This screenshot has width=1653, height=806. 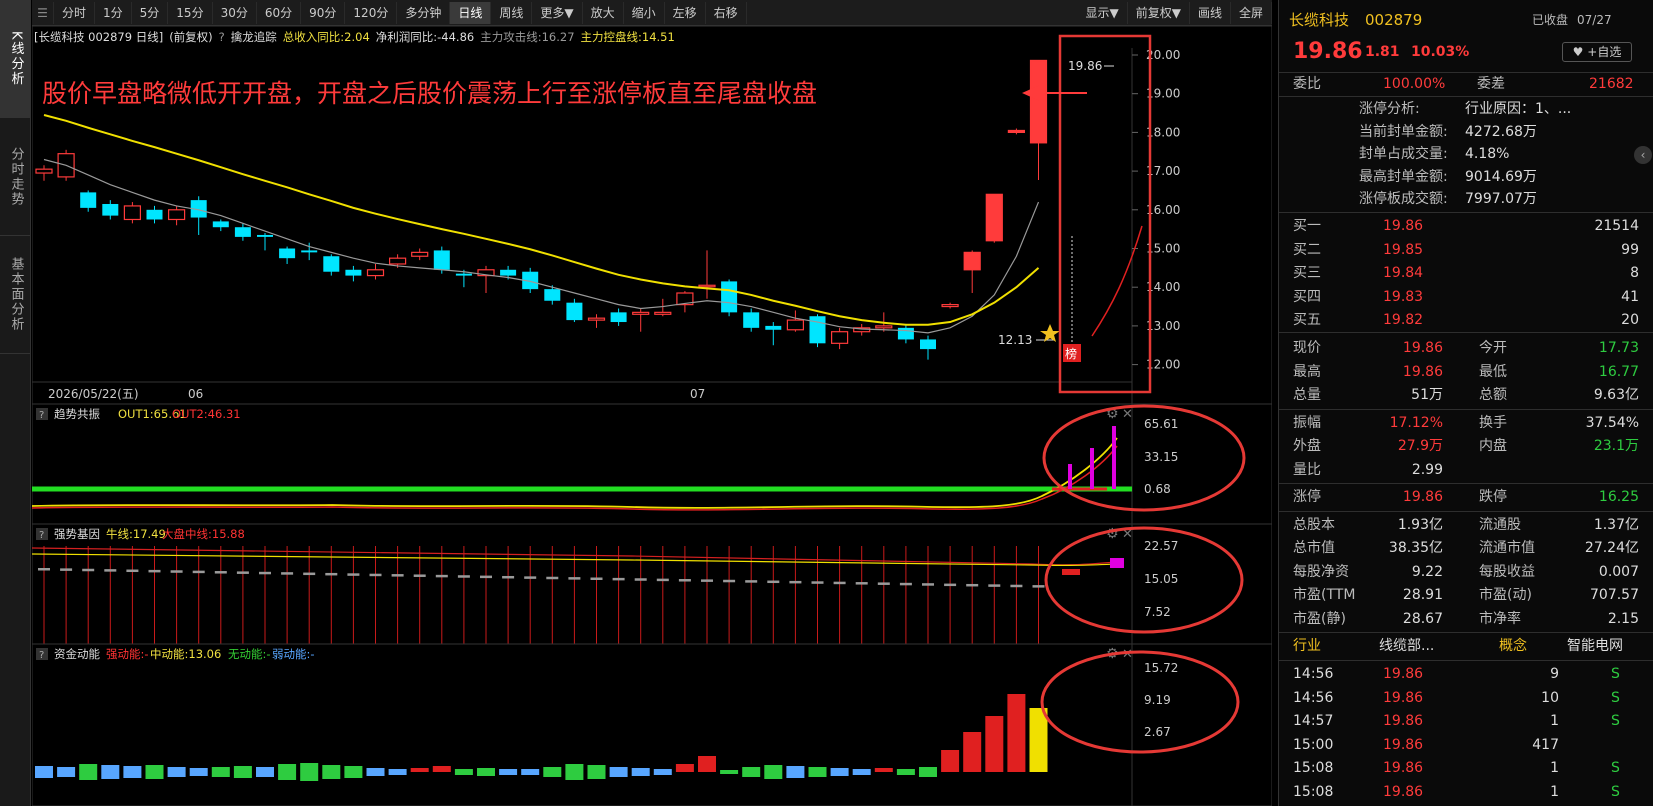 I want to click on panel3-none: 无动能:-, so click(x=249, y=654).